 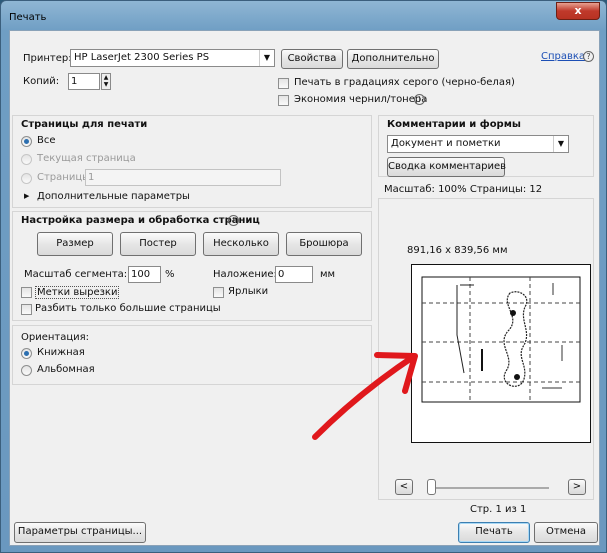 What do you see at coordinates (41, 81) in the screenshot?
I see `copies-label: Копий:` at bounding box center [41, 81].